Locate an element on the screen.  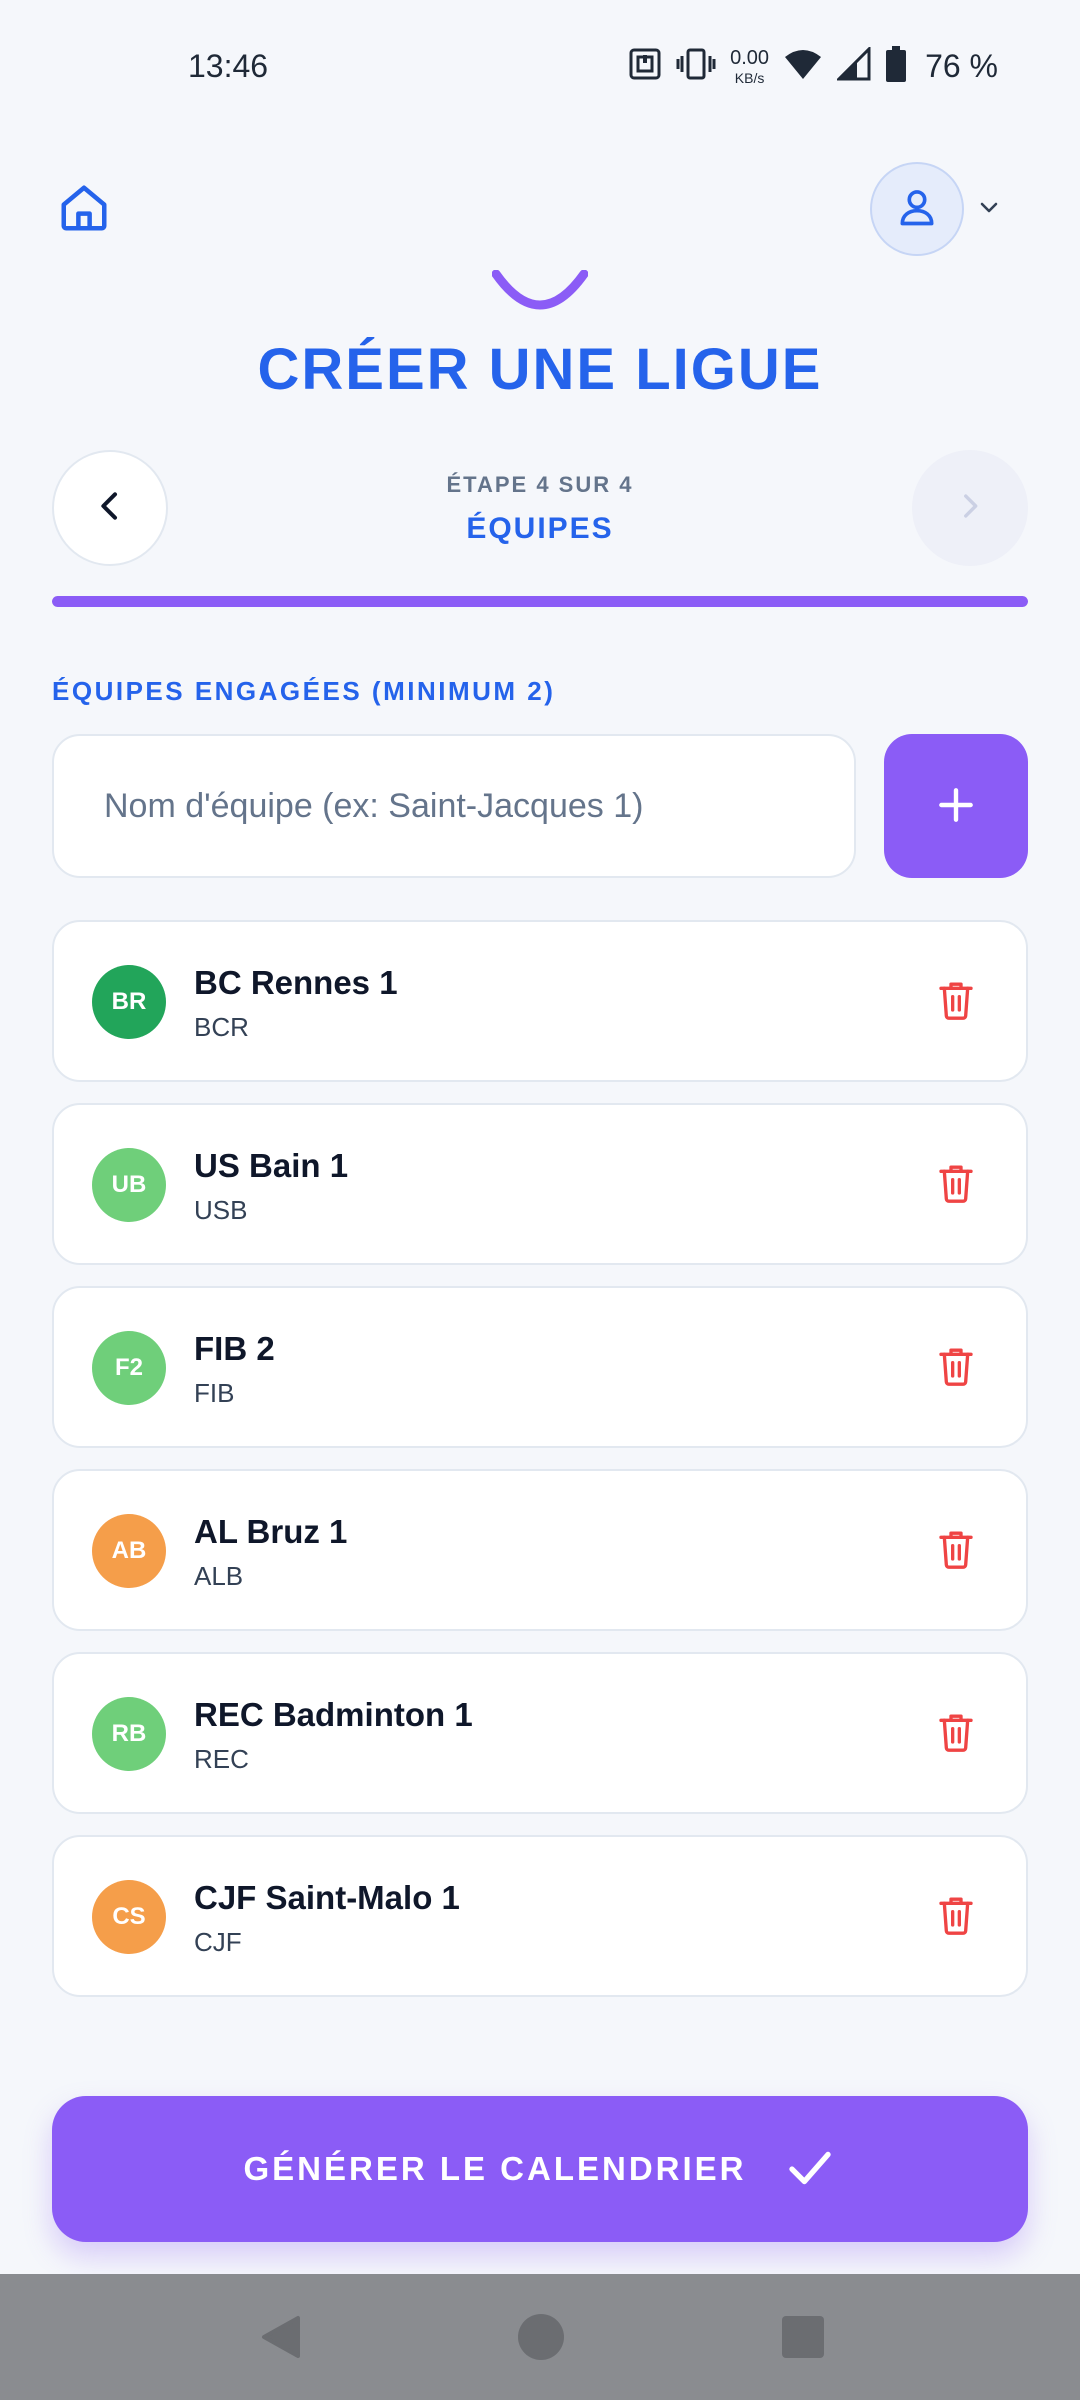
league-logo is located at coordinates (540, 300).